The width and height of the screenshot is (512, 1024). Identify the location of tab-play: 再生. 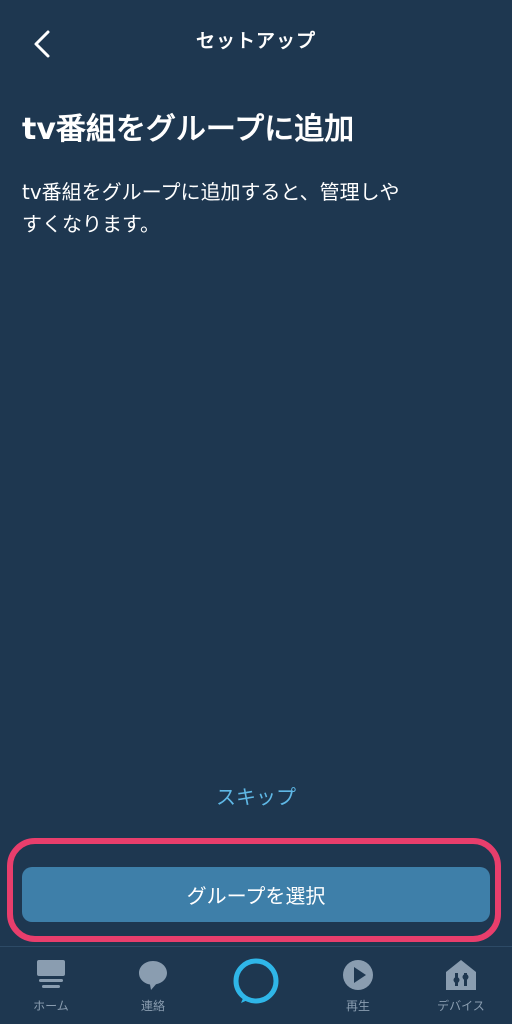
(358, 985).